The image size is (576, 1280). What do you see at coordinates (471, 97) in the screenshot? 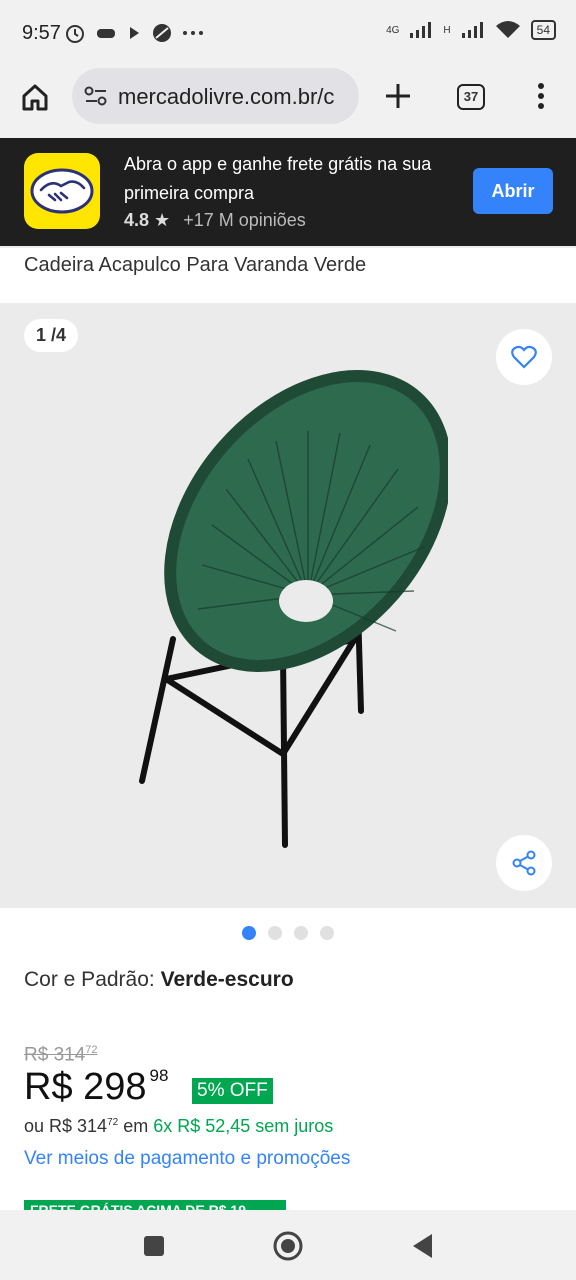
I see `tab-switcher-button: 37` at bounding box center [471, 97].